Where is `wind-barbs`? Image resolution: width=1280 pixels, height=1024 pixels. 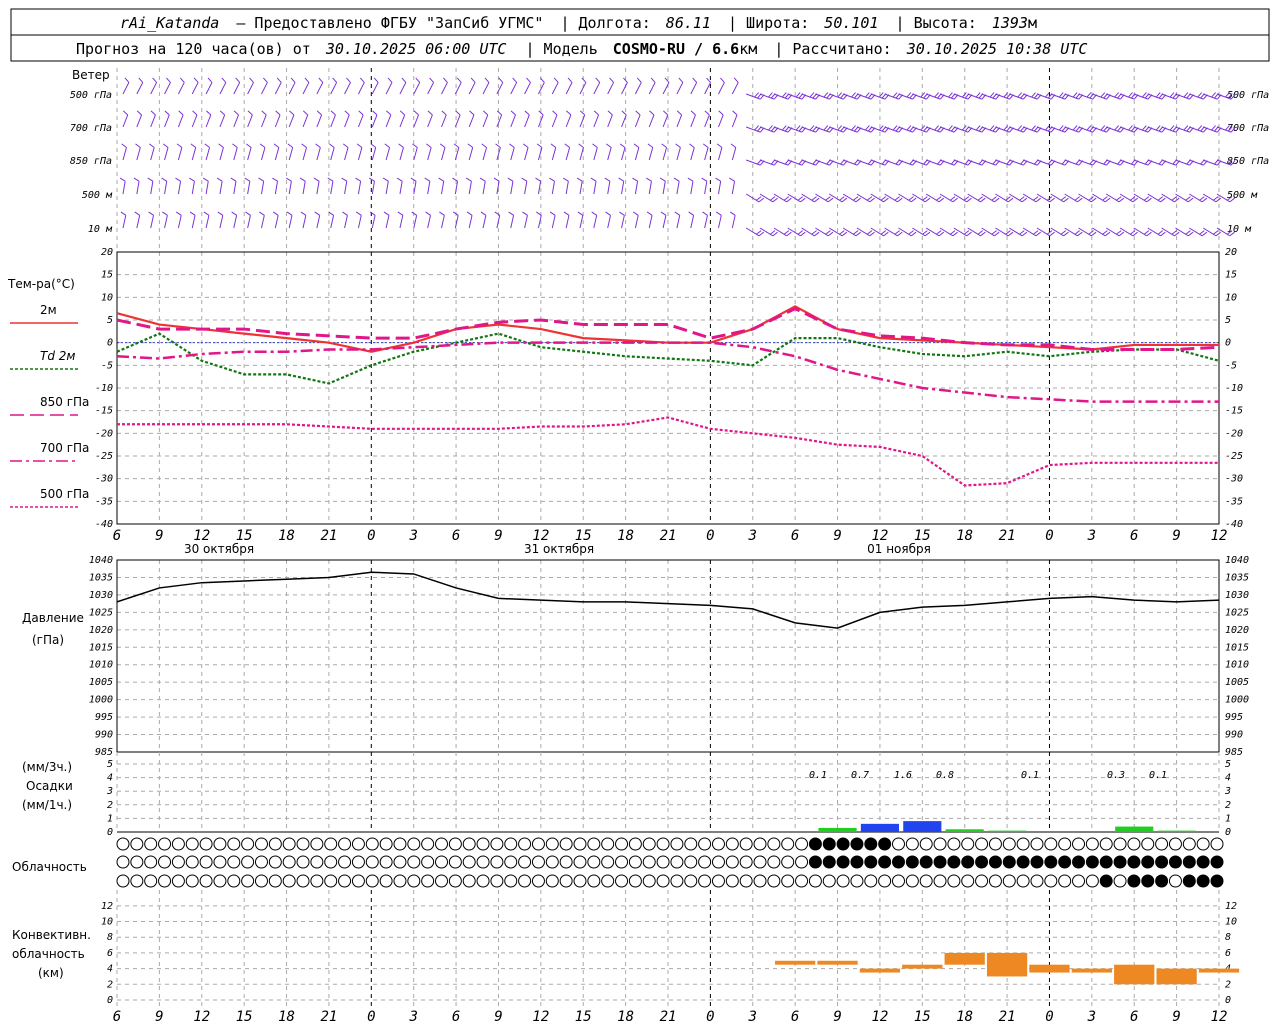
wind-barbs is located at coordinates (677, 157).